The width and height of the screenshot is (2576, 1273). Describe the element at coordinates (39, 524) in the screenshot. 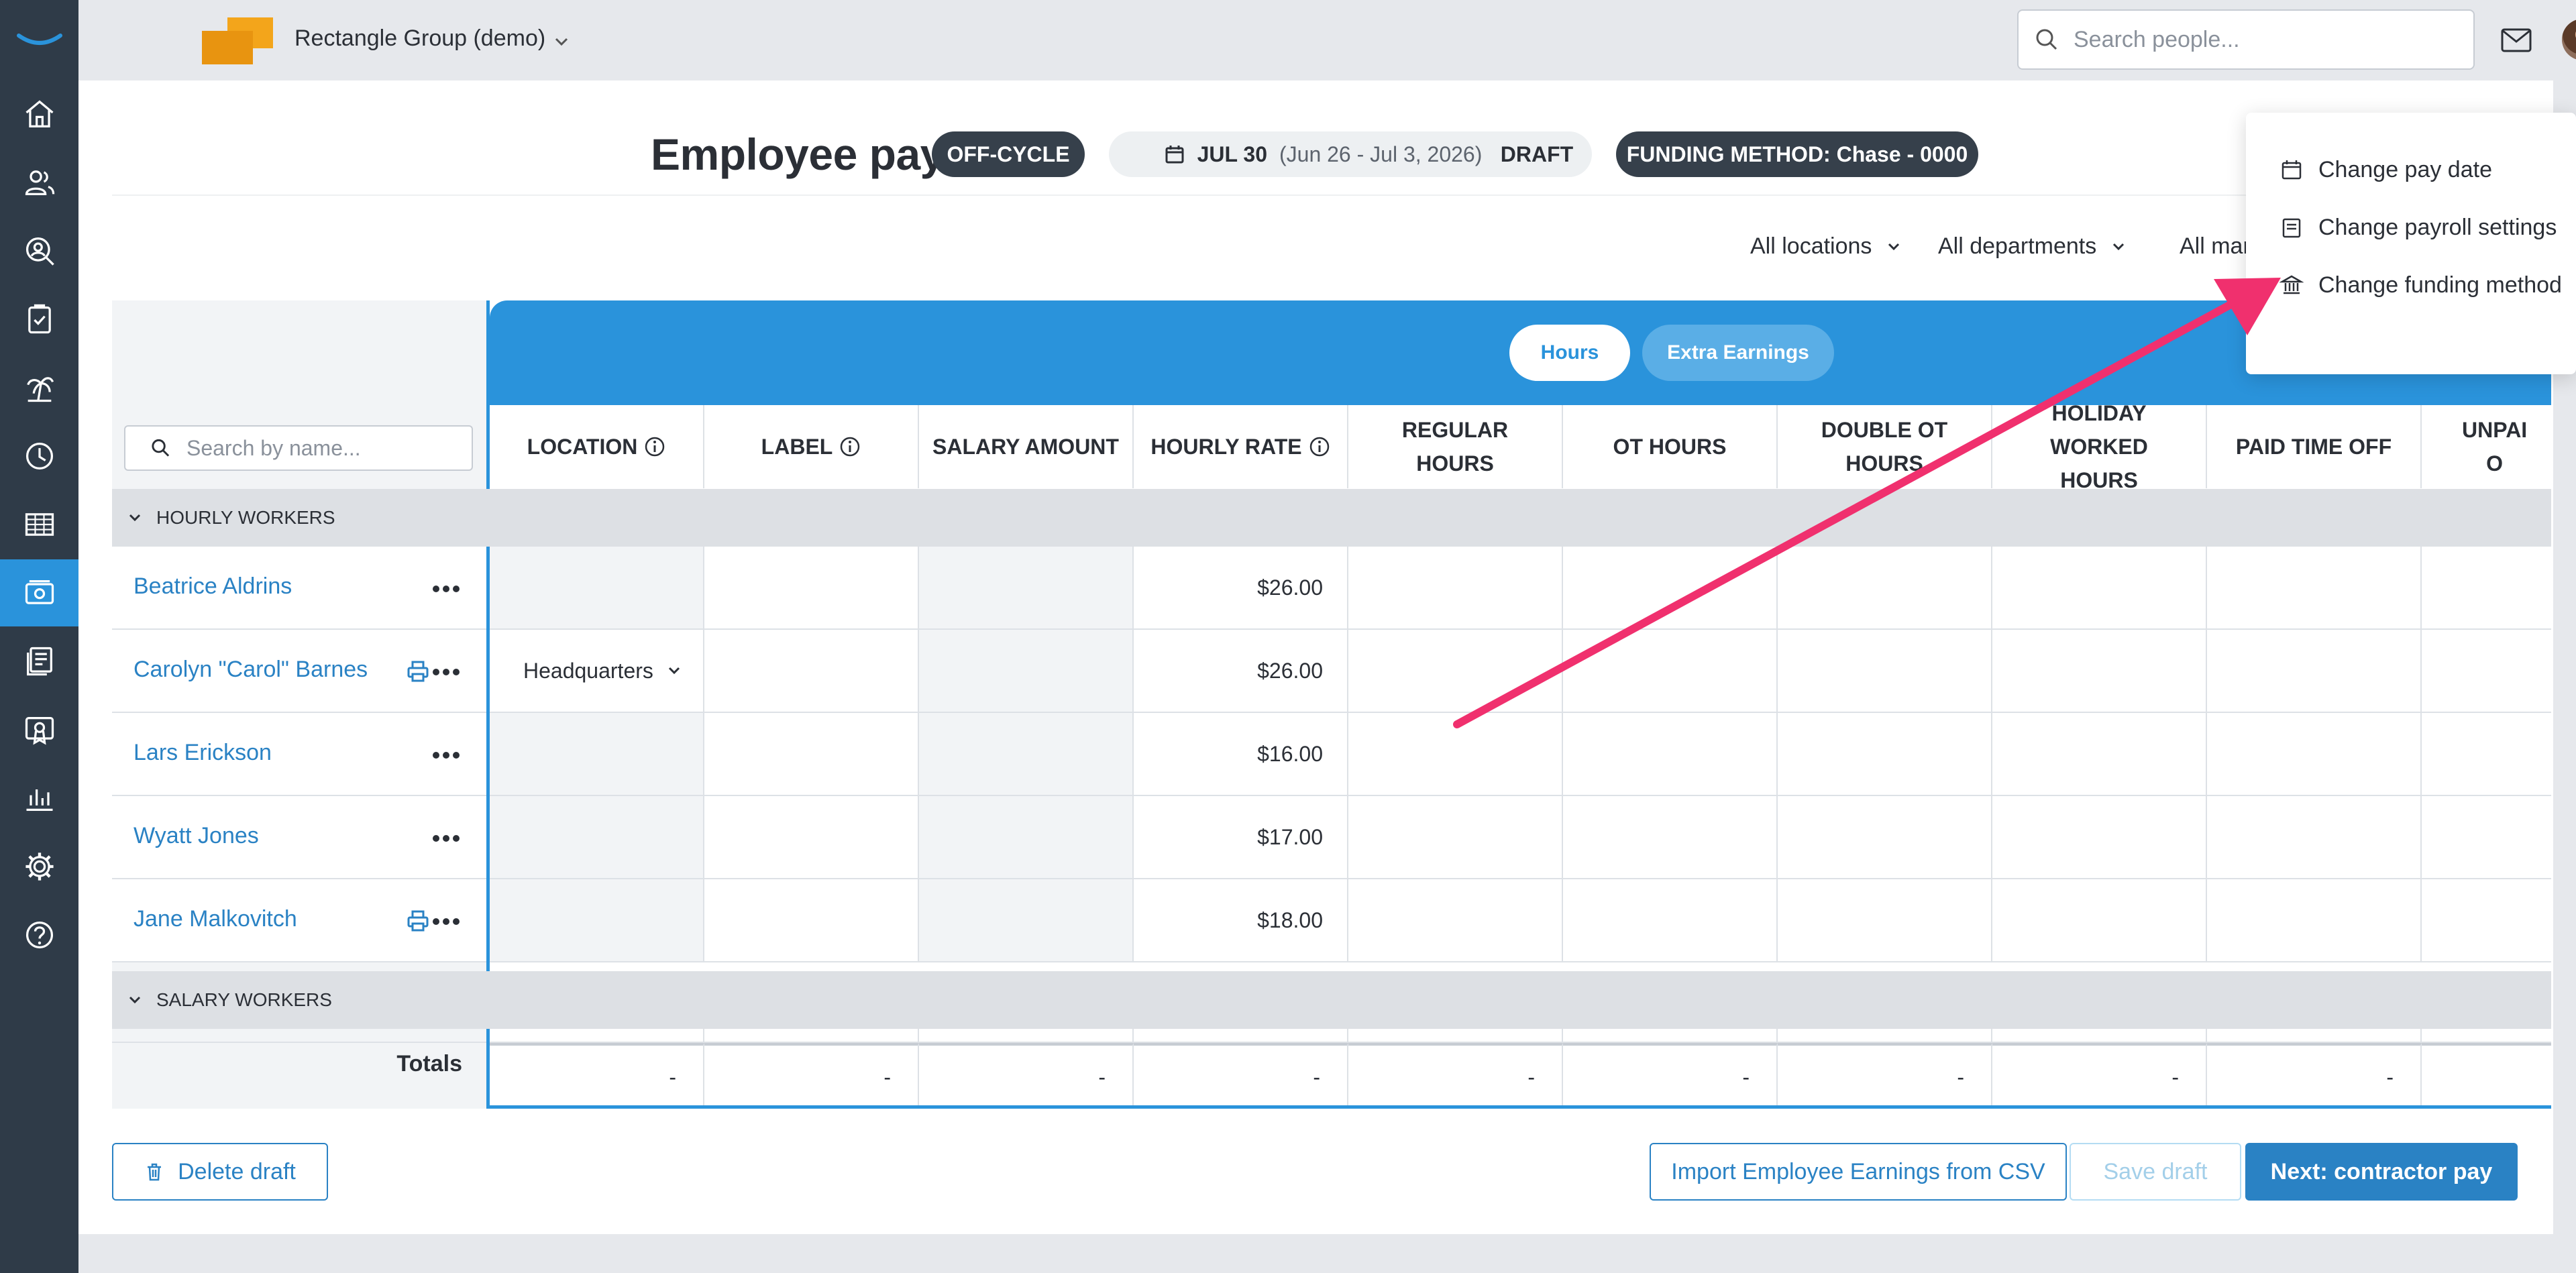

I see `sidebar-item-reports-table` at that location.